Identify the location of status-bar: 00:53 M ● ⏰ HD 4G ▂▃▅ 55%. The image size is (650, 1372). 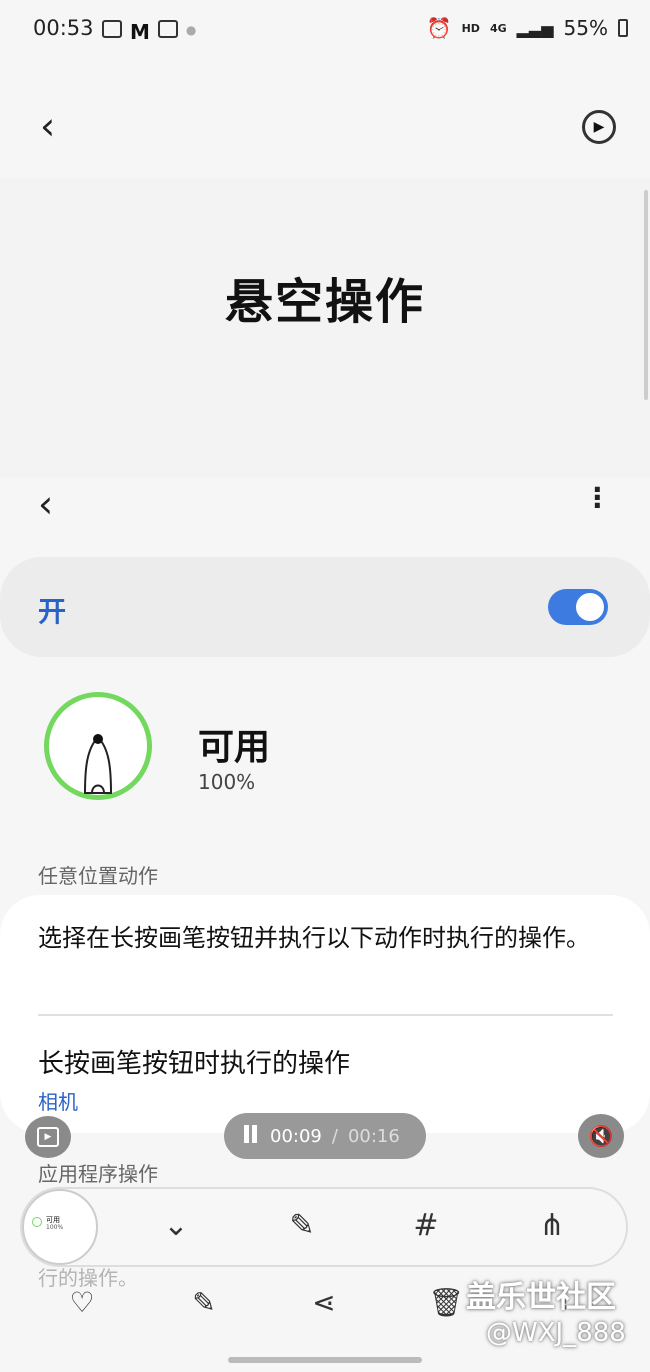
(325, 31).